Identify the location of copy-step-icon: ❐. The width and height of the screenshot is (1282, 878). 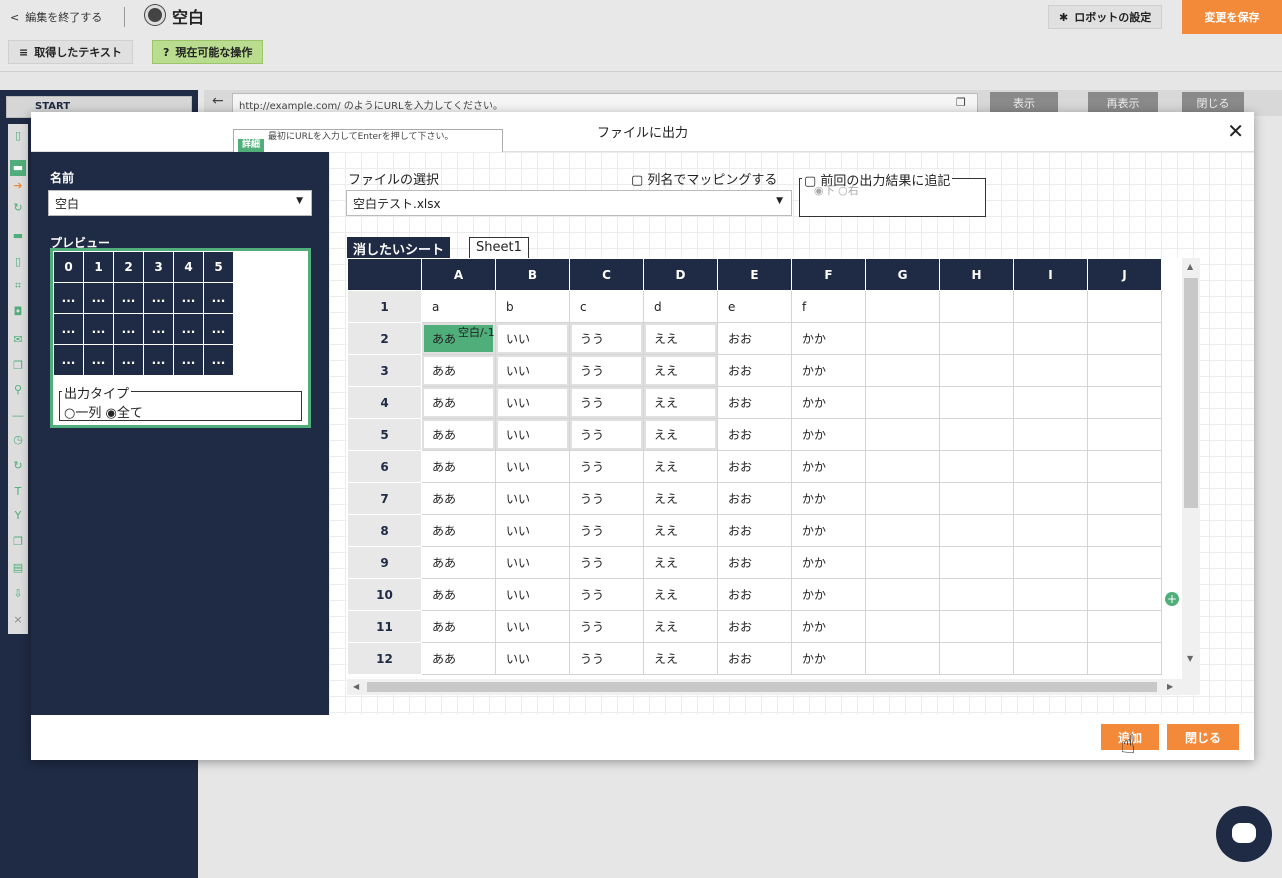
(18, 542).